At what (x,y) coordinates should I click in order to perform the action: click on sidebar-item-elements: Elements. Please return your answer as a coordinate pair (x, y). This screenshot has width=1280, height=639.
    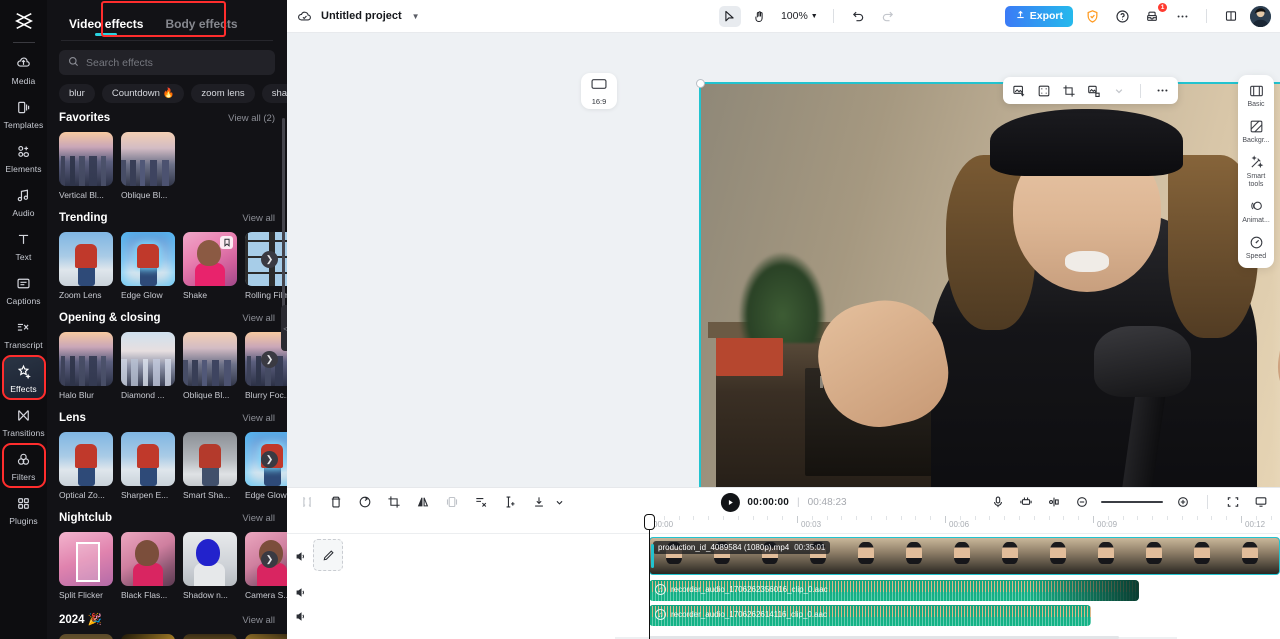
    Looking at the image, I should click on (24, 157).